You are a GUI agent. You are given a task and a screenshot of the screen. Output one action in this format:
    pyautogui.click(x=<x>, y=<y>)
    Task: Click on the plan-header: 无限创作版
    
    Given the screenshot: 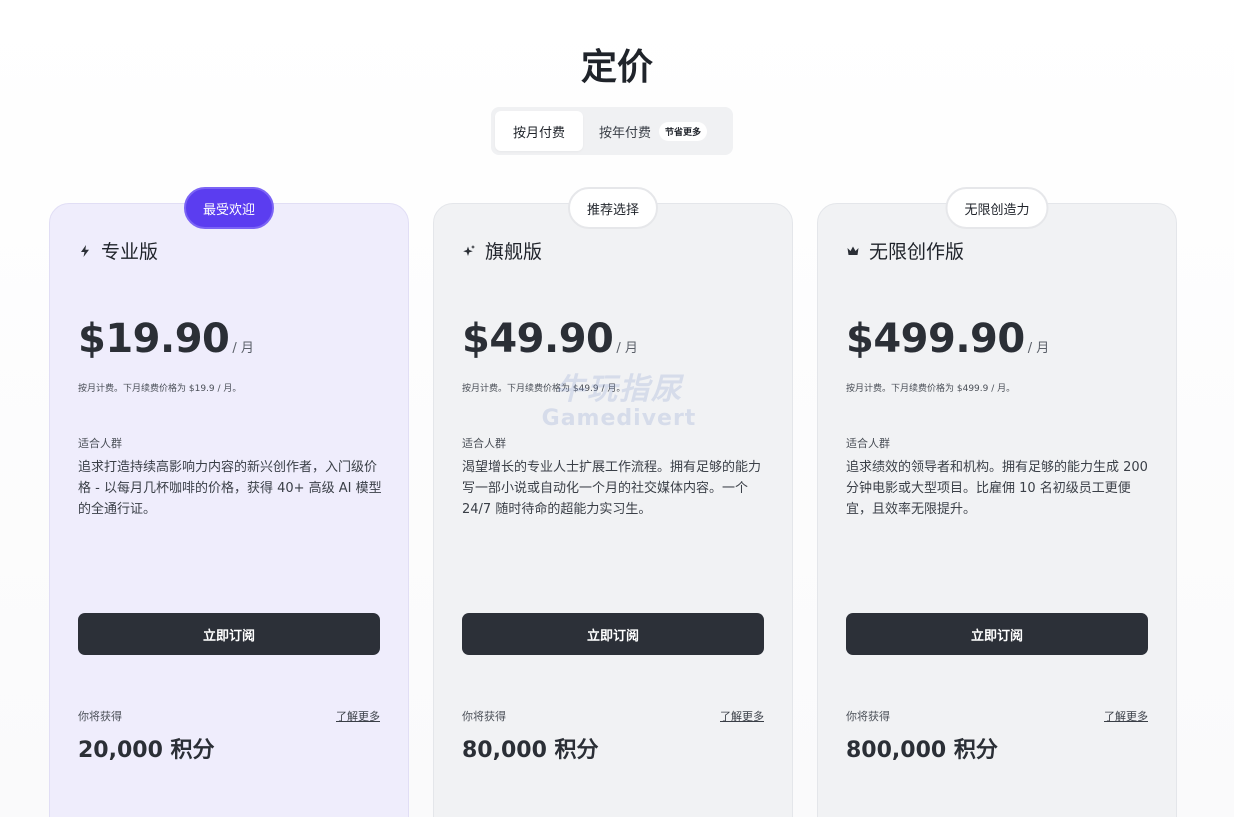 What is the action you would take?
    pyautogui.click(x=905, y=250)
    